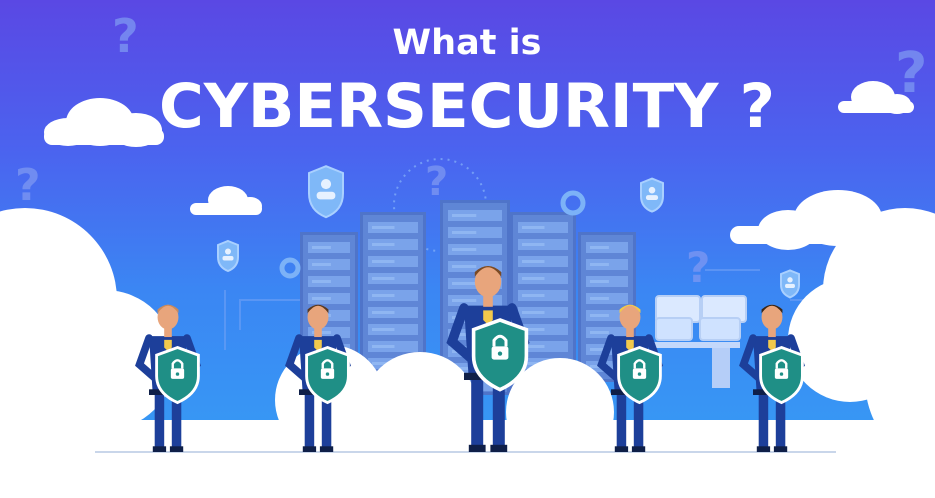 The height and width of the screenshot is (498, 935). I want to click on title-line-2: CYBERSECURITY ?, so click(467, 106).